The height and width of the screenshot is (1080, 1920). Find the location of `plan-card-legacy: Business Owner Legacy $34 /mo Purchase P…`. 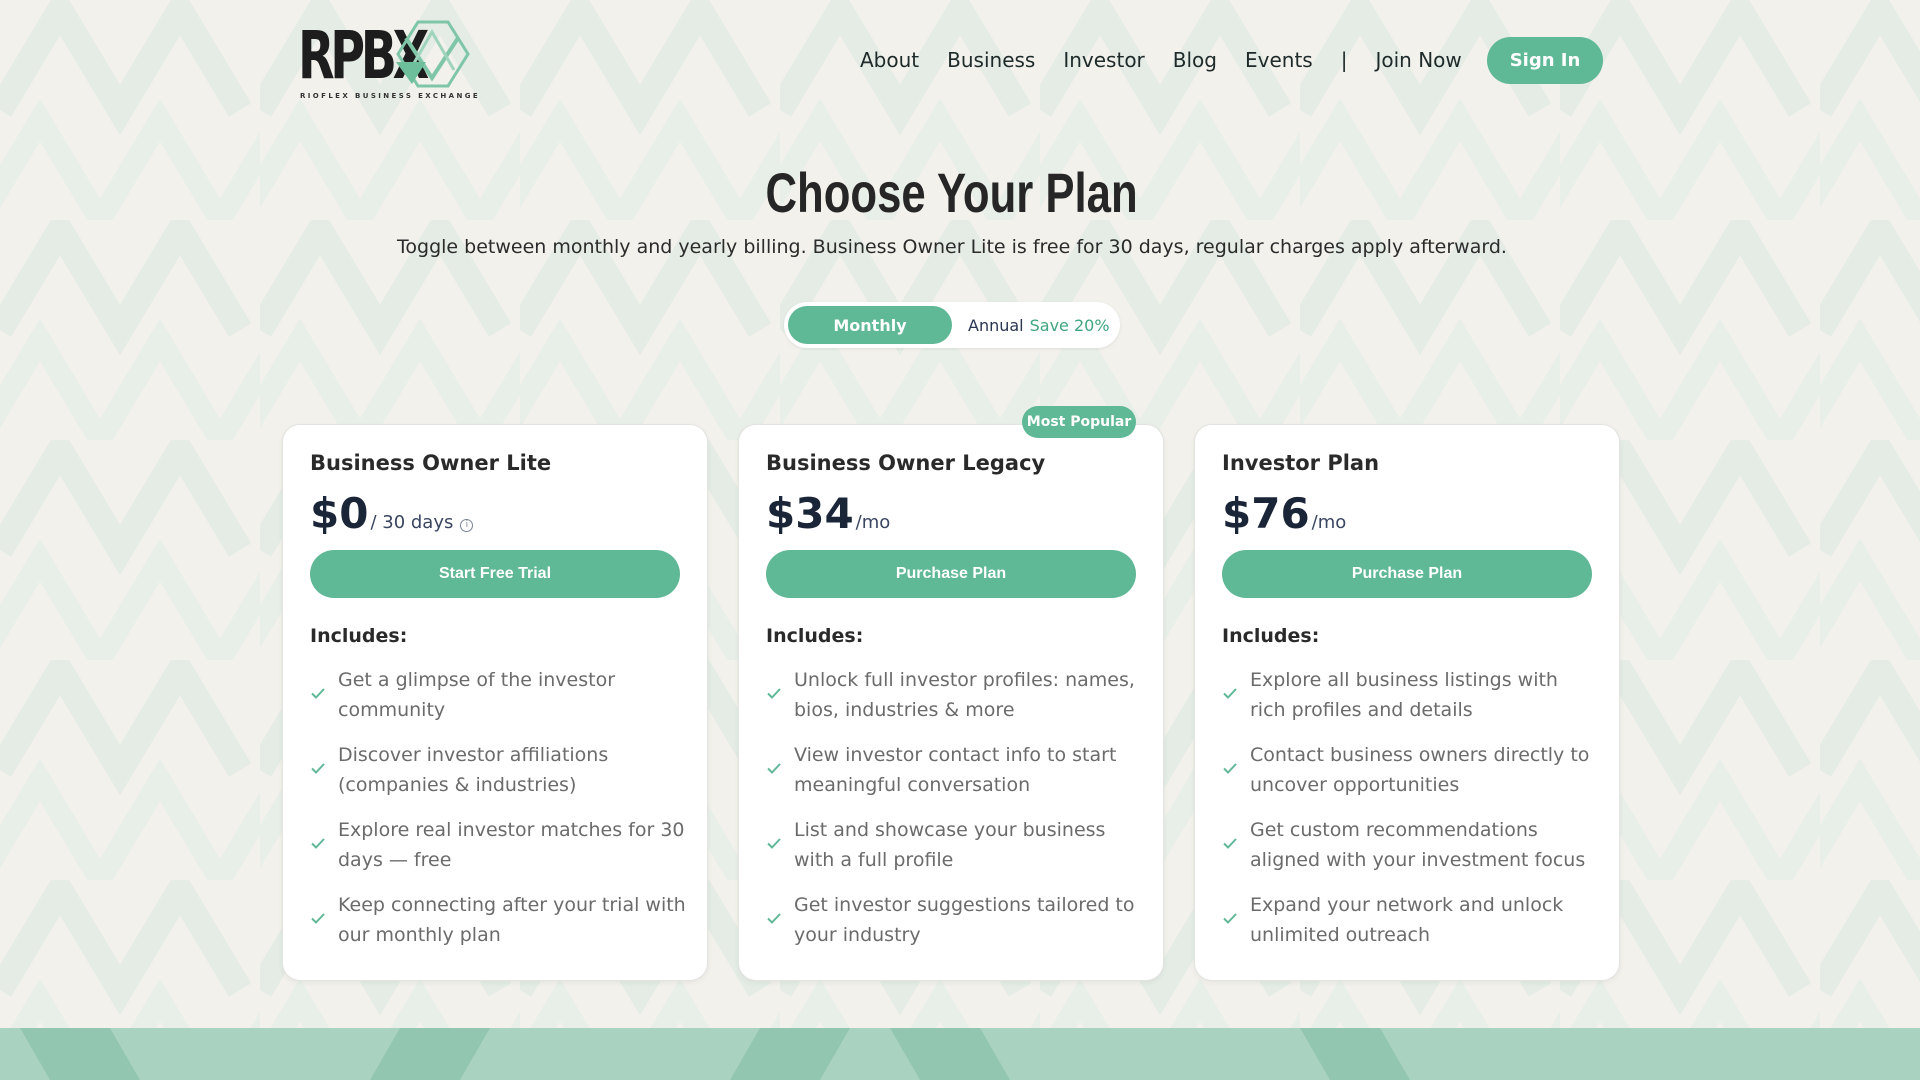

plan-card-legacy: Business Owner Legacy $34 /mo Purchase P… is located at coordinates (951, 702).